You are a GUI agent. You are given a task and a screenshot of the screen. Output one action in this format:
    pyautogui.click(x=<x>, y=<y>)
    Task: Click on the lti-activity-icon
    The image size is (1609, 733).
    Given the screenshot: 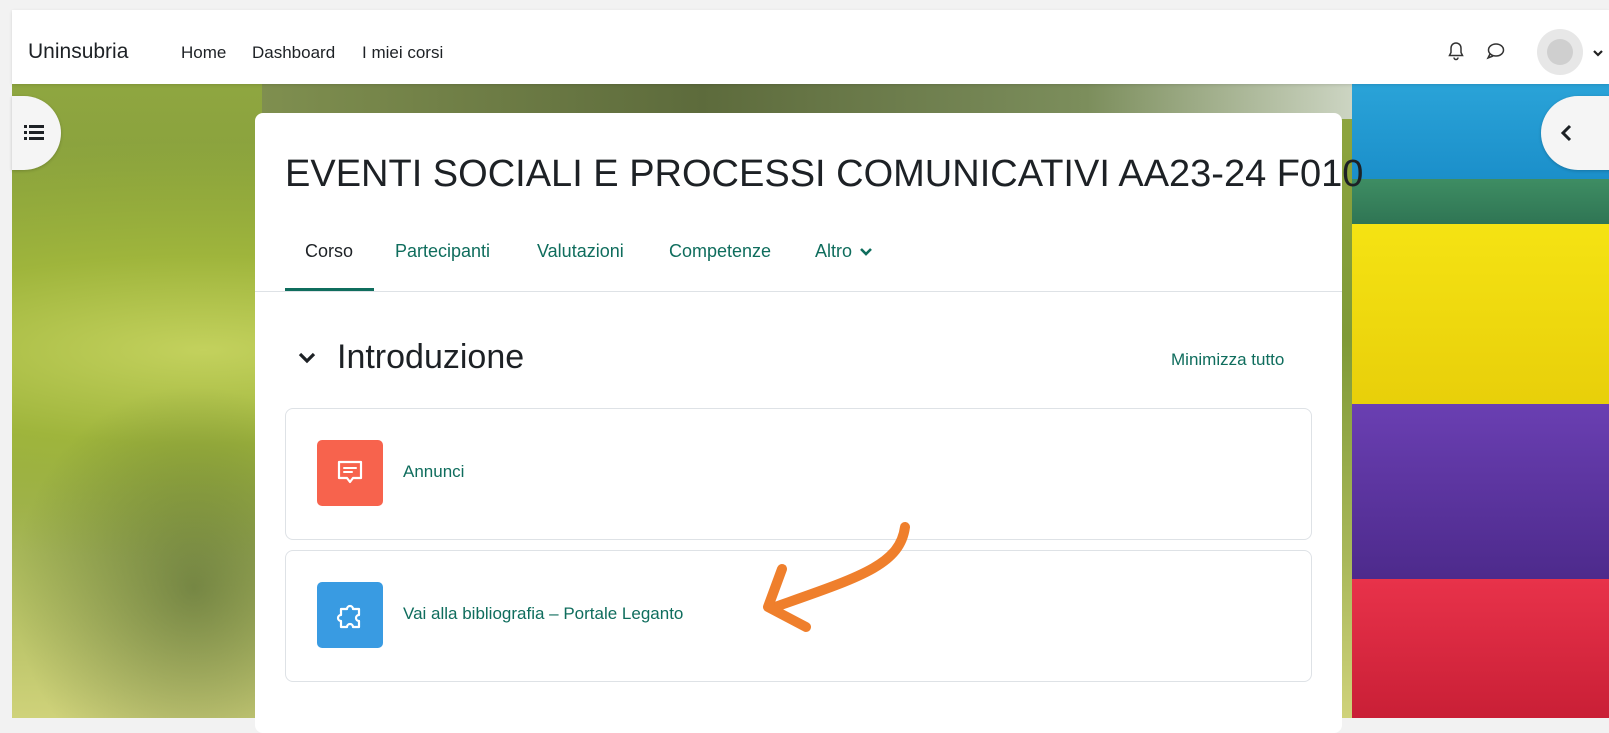 What is the action you would take?
    pyautogui.click(x=350, y=615)
    